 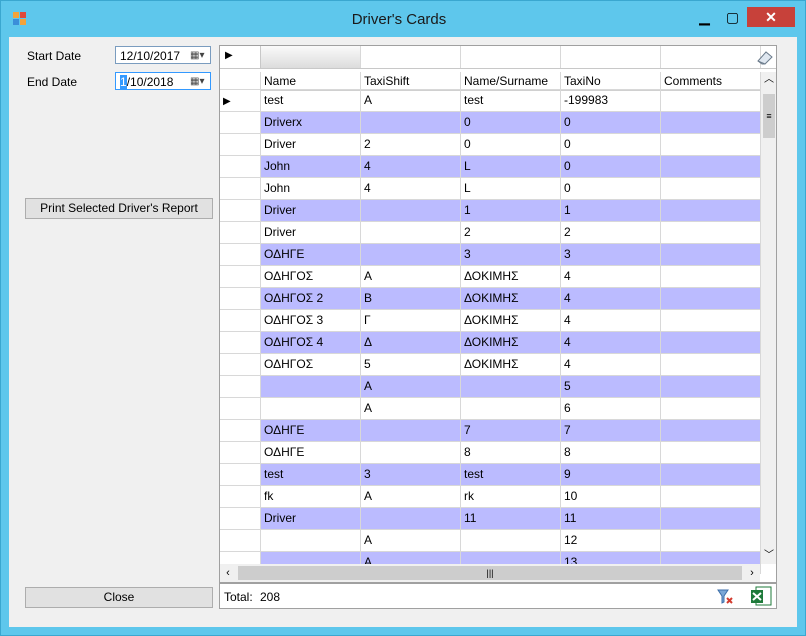 What do you see at coordinates (511, 81) in the screenshot?
I see `col-header-surname: Name/Surname` at bounding box center [511, 81].